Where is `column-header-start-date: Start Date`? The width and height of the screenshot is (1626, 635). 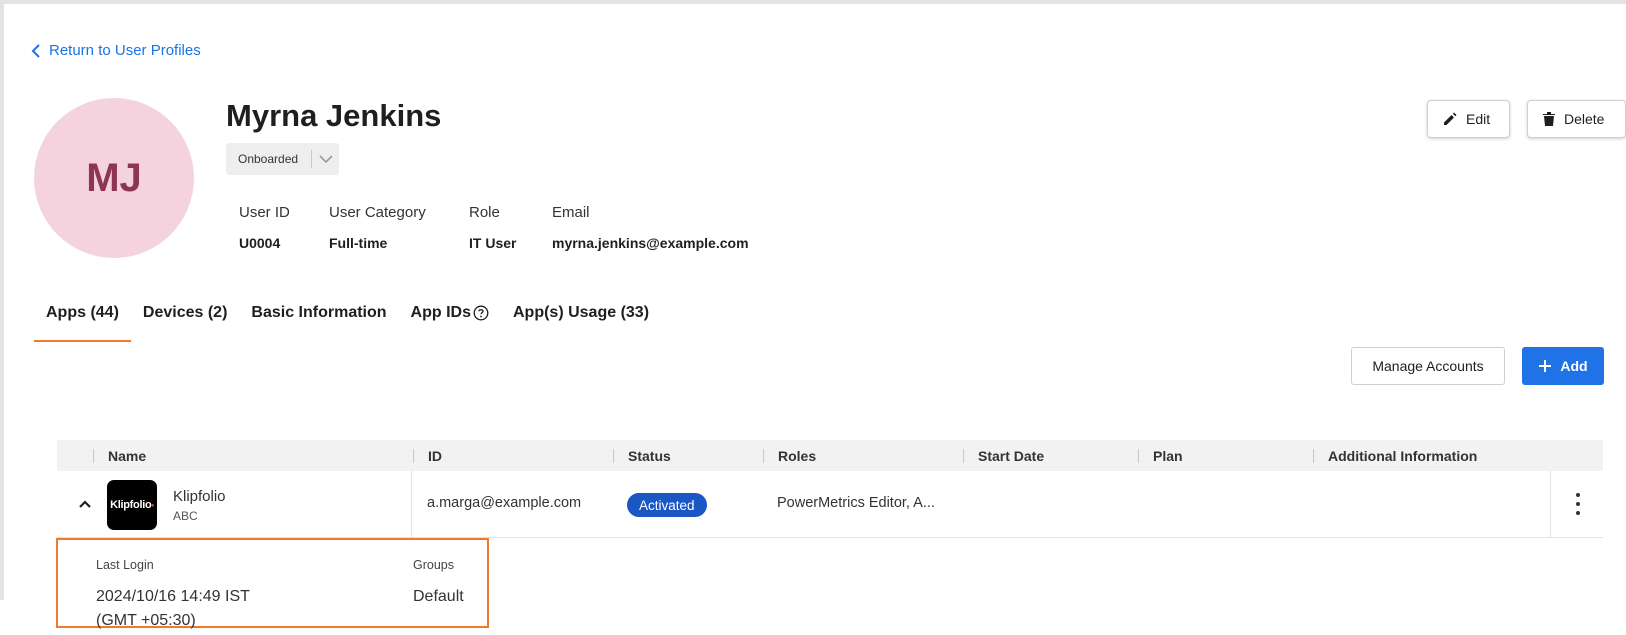
column-header-start-date: Start Date is located at coordinates (1003, 455).